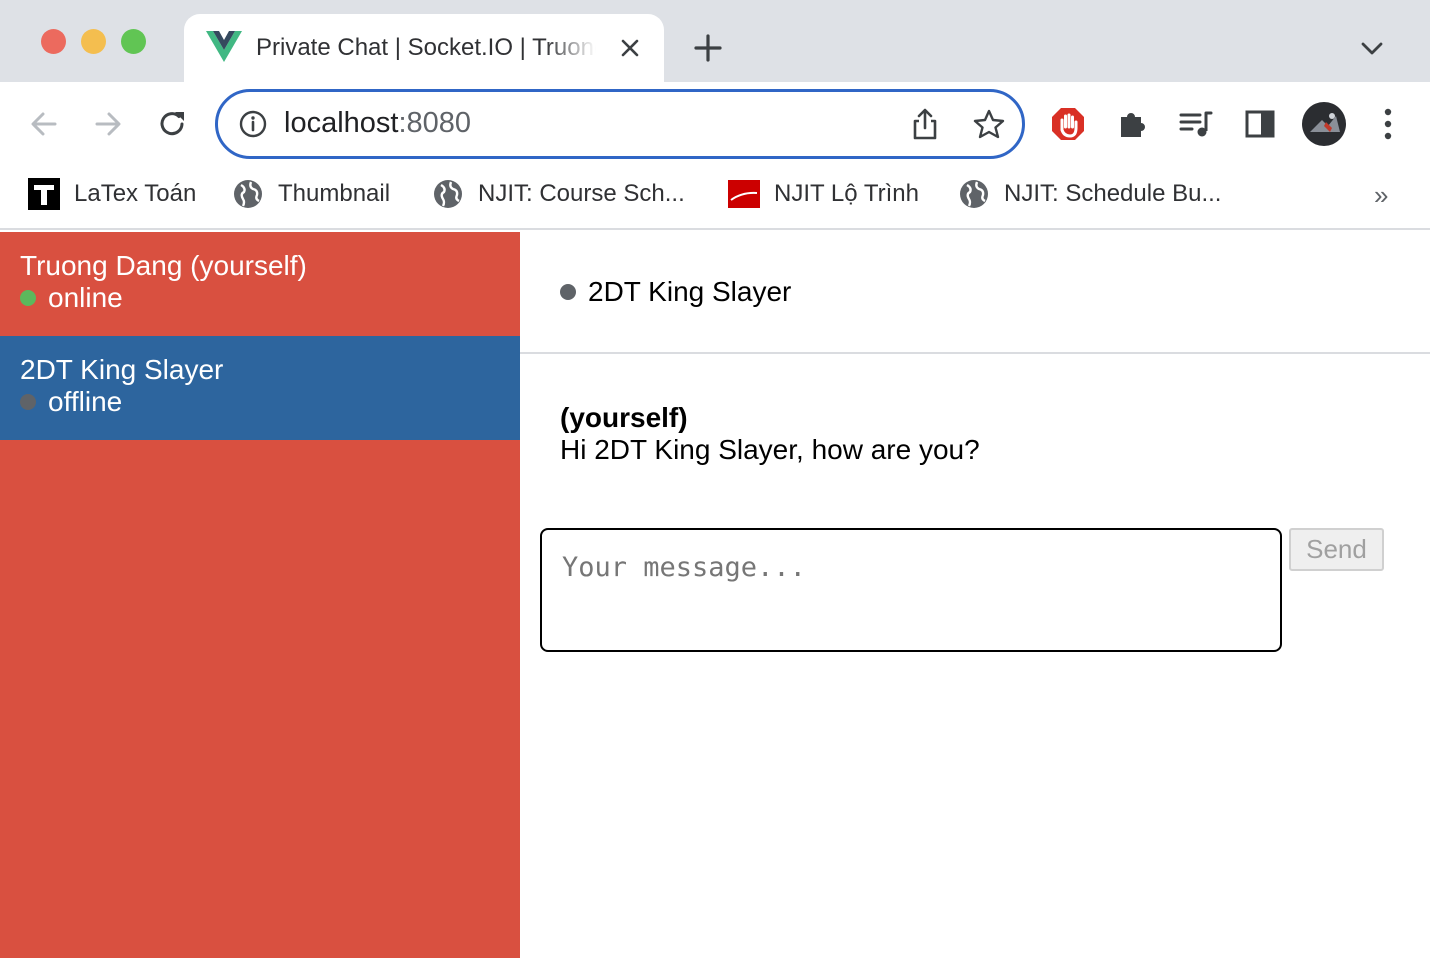 Image resolution: width=1430 pixels, height=958 pixels. I want to click on adblock-hand-icon, so click(1068, 124).